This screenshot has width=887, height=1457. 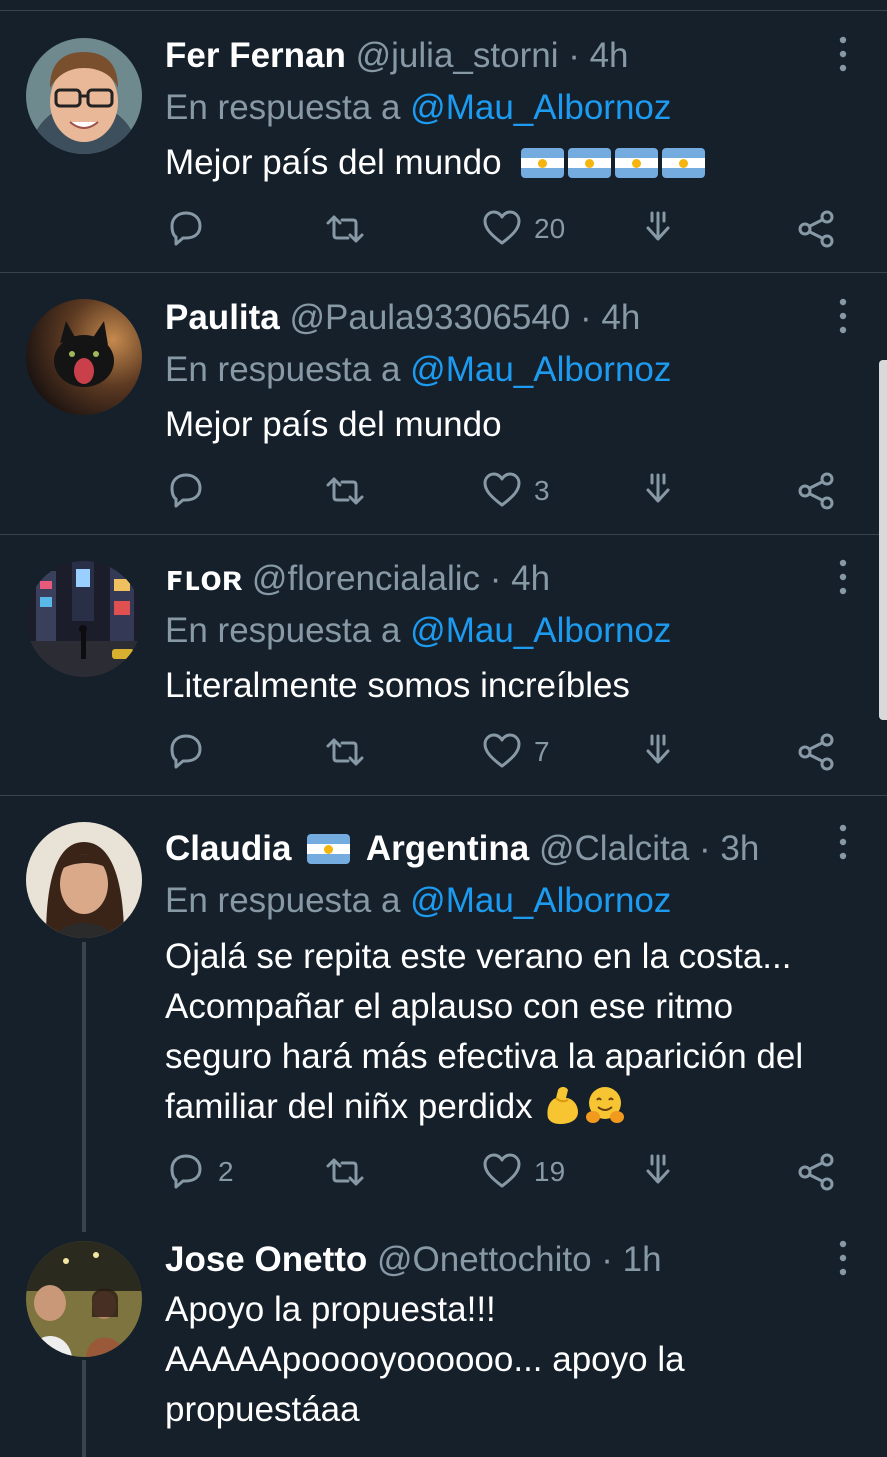 I want to click on tweet-text-line: AAAAApooooyoooooo... apoyo la, so click(x=425, y=1359).